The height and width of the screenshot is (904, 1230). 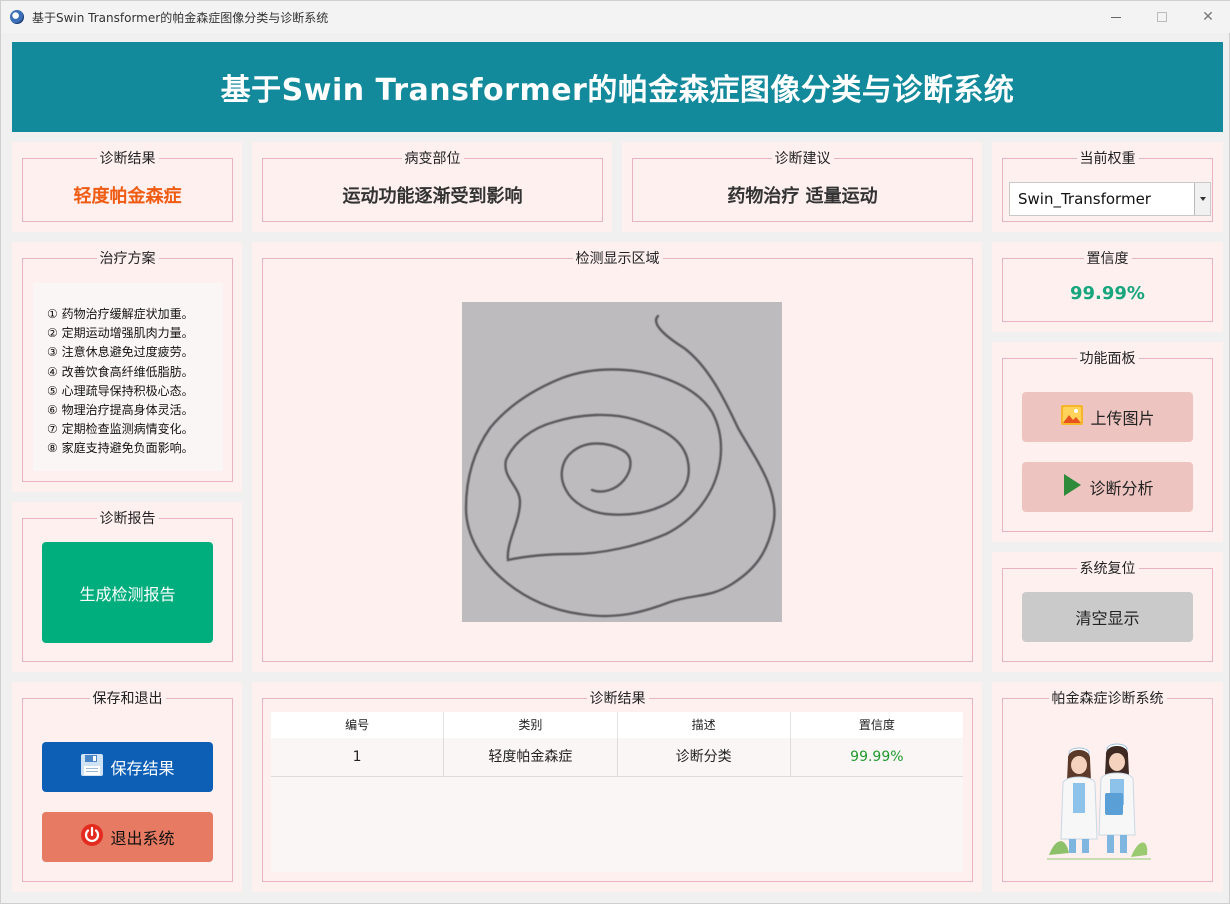 I want to click on column-header: 编号, so click(x=358, y=725).